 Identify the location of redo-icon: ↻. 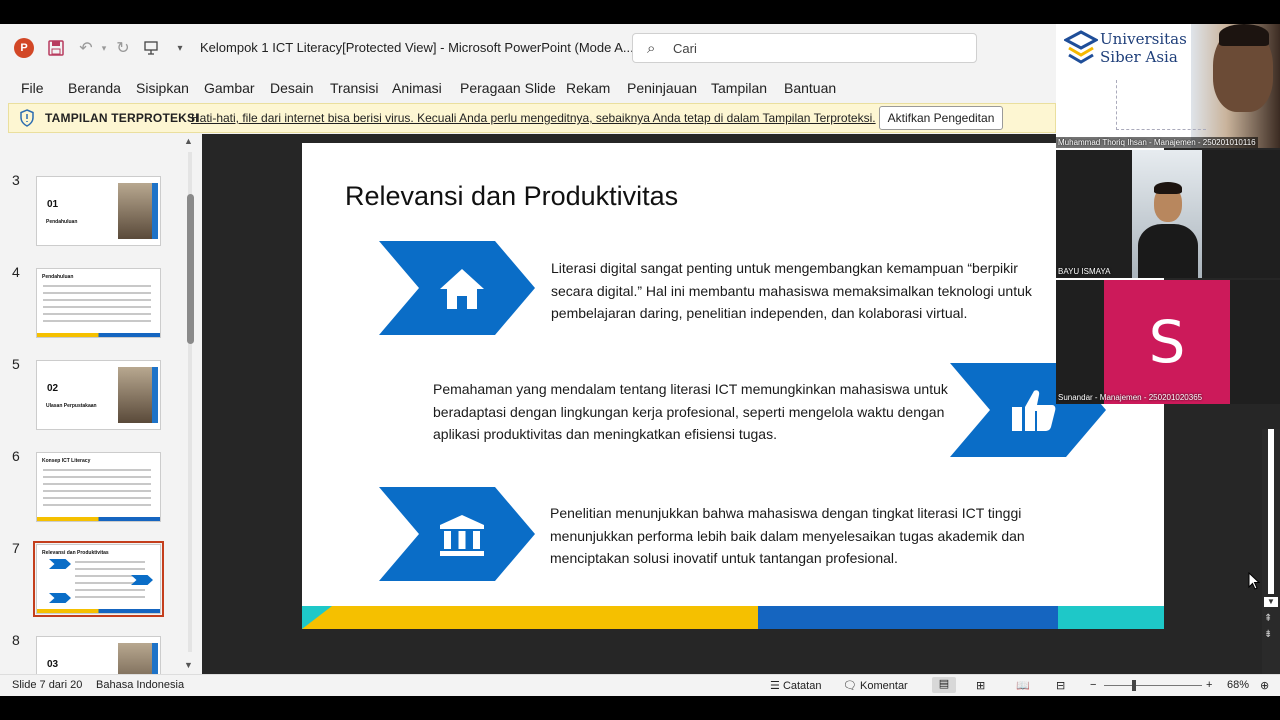
(123, 48).